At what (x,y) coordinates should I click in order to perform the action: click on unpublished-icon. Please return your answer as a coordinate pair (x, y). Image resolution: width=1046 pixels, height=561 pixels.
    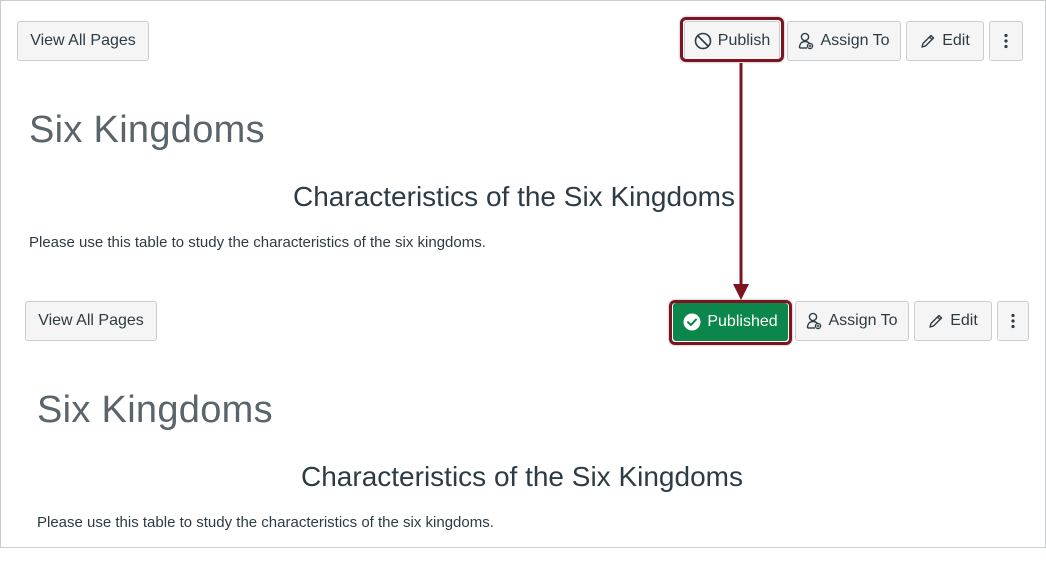
    Looking at the image, I should click on (703, 41).